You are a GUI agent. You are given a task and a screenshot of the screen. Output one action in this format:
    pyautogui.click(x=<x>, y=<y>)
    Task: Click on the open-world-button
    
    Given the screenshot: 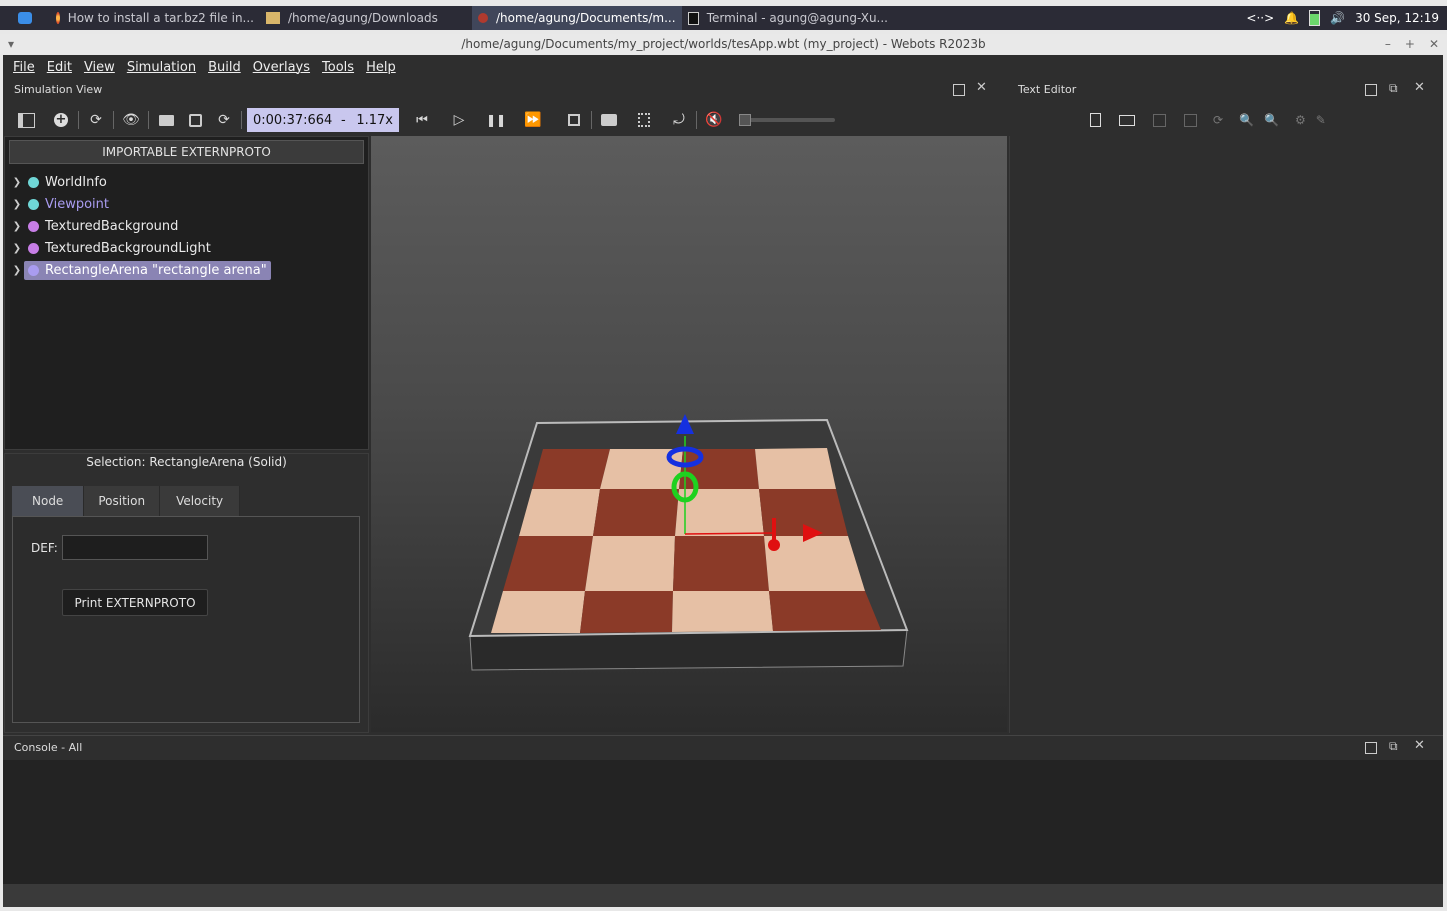 What is the action you would take?
    pyautogui.click(x=166, y=120)
    